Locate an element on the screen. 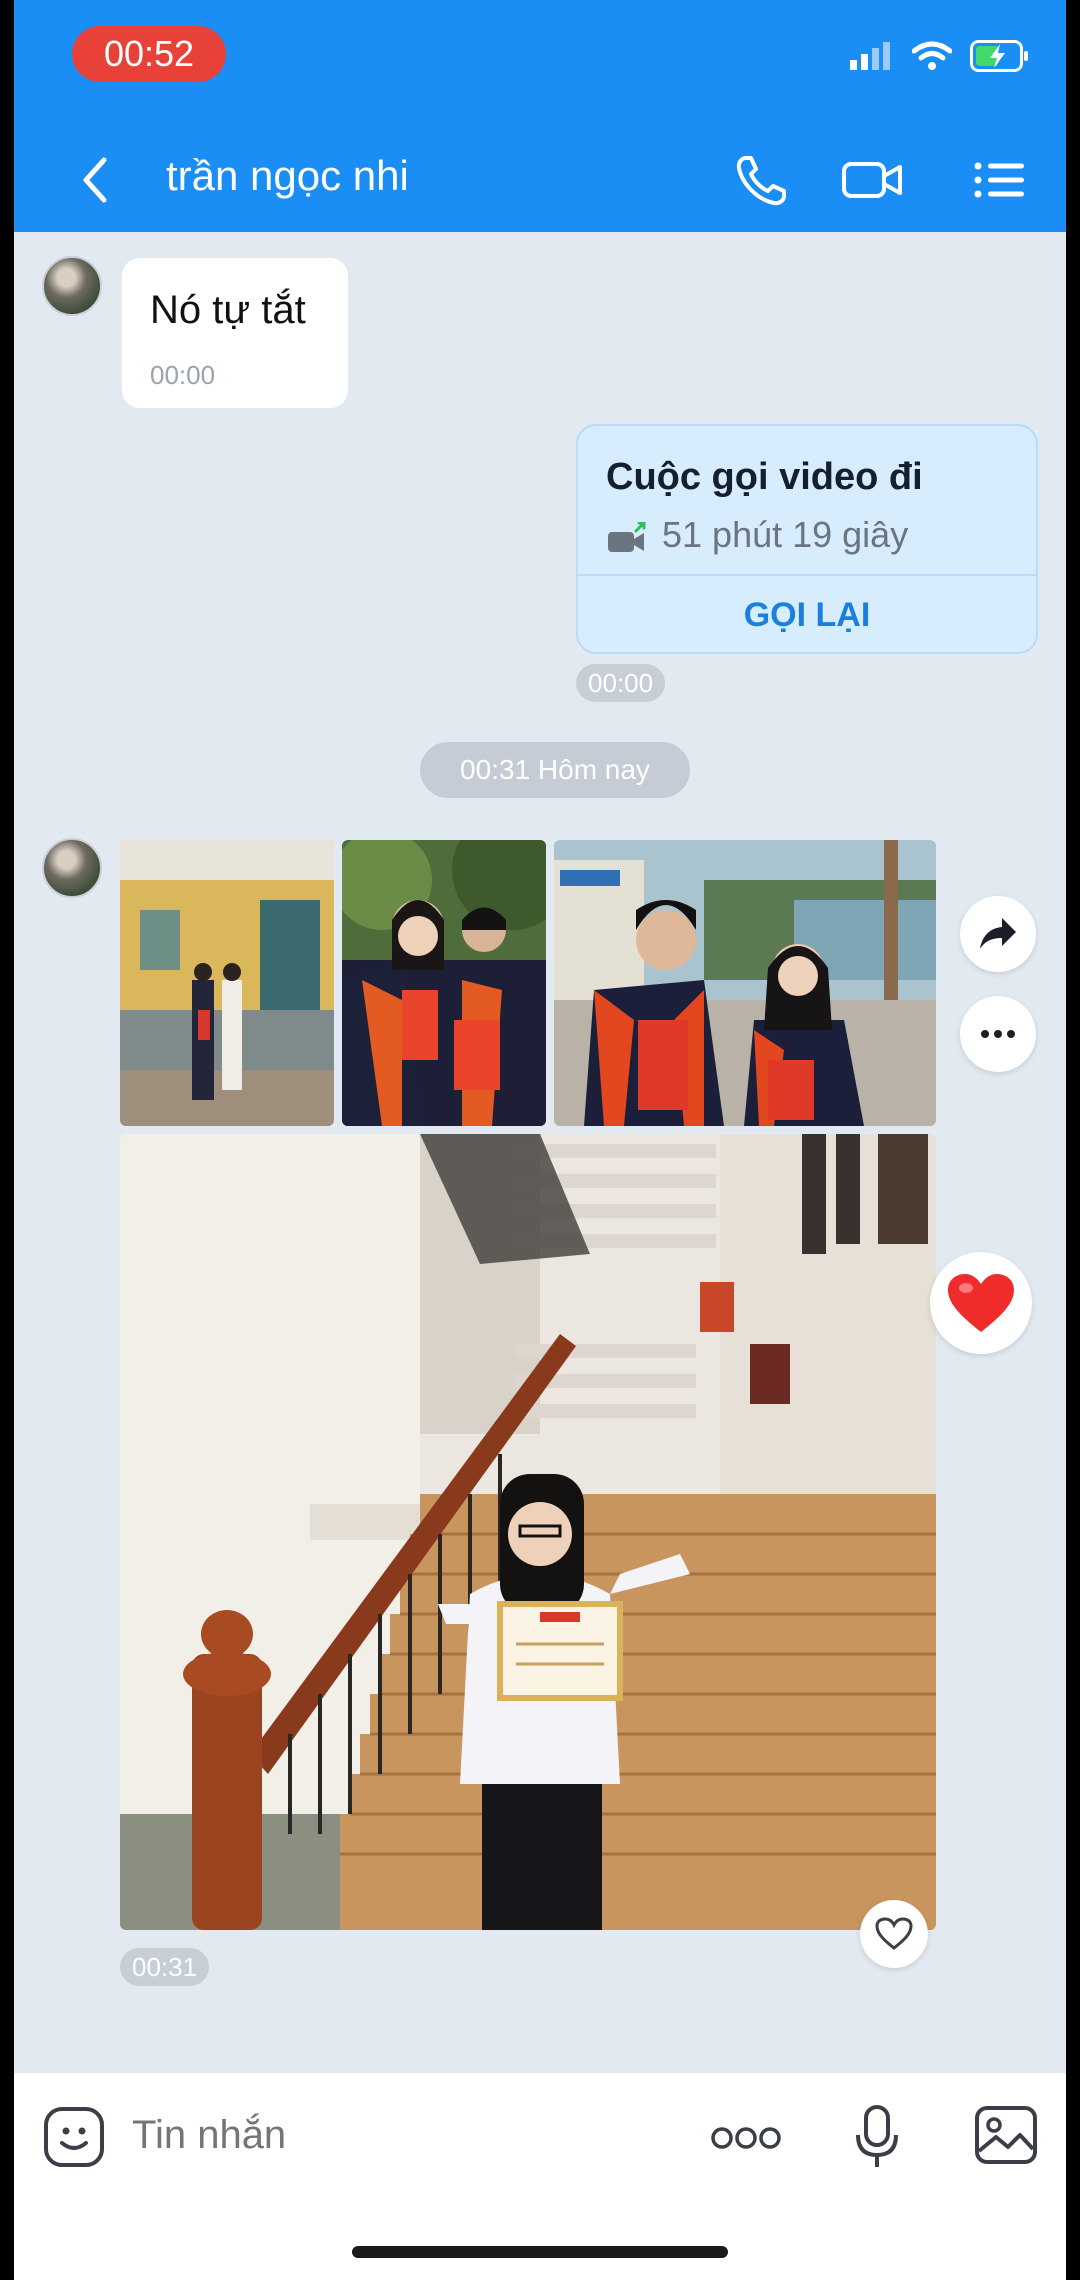 The width and height of the screenshot is (1080, 2280). microphone-icon is located at coordinates (877, 2138).